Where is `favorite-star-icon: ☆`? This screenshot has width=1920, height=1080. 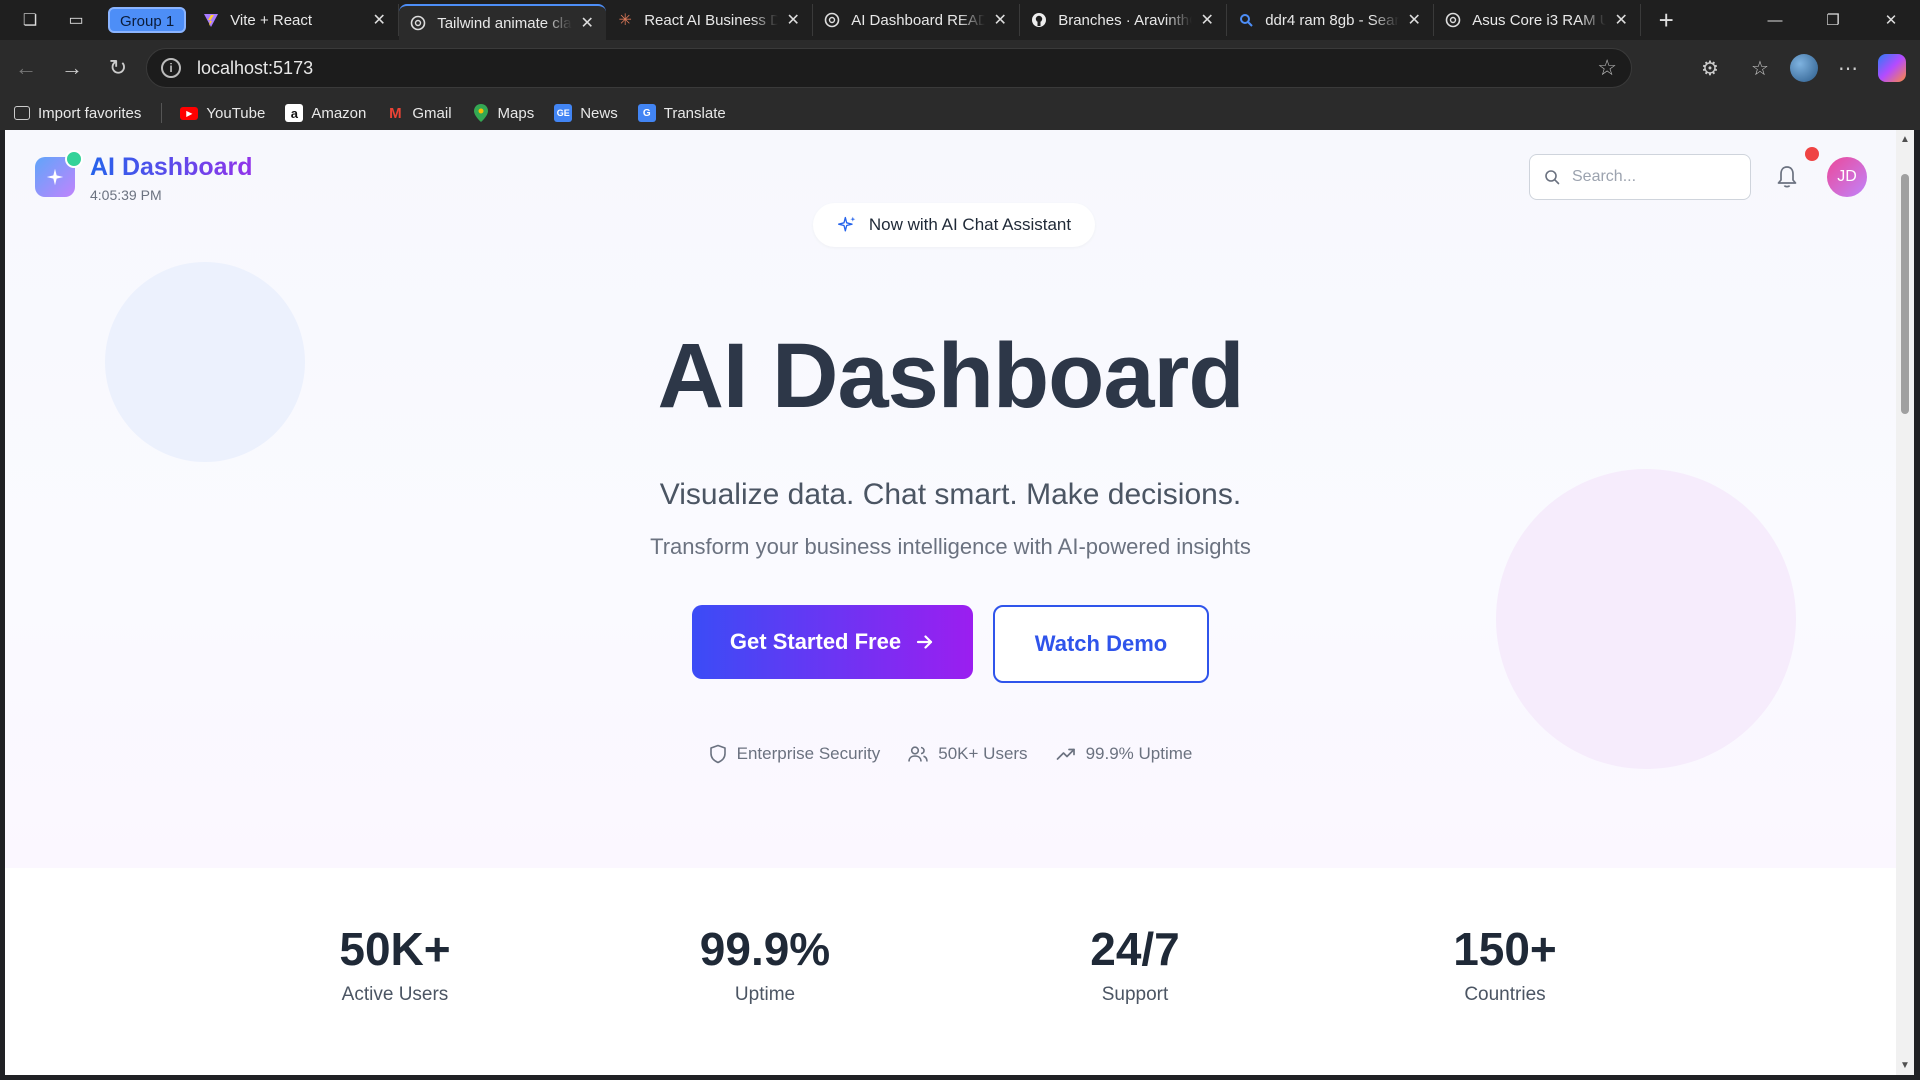 favorite-star-icon: ☆ is located at coordinates (1607, 68).